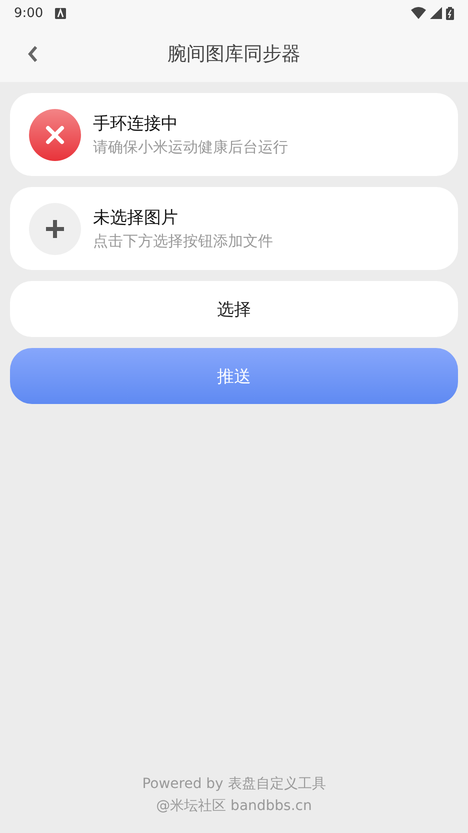  What do you see at coordinates (183, 241) in the screenshot?
I see `card-subtitle: 点击下方选择按钮添加文件` at bounding box center [183, 241].